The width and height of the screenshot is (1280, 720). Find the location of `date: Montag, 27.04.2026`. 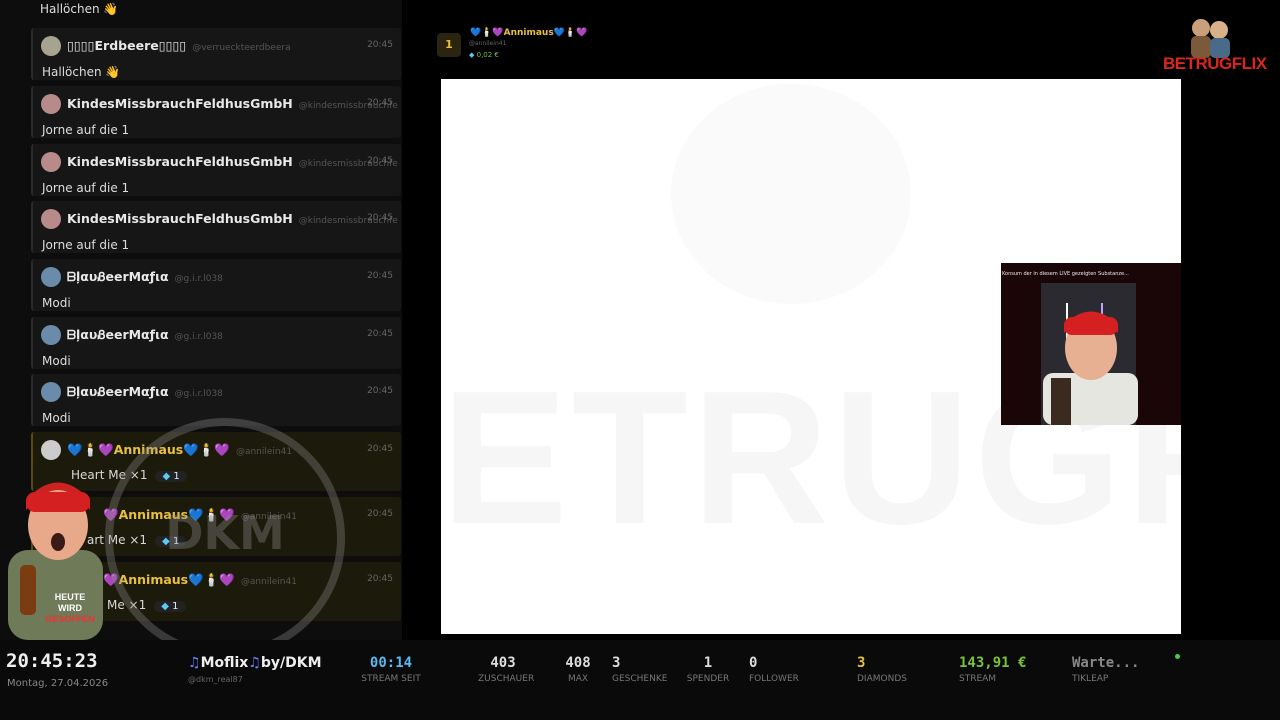

date: Montag, 27.04.2026 is located at coordinates (58, 683).